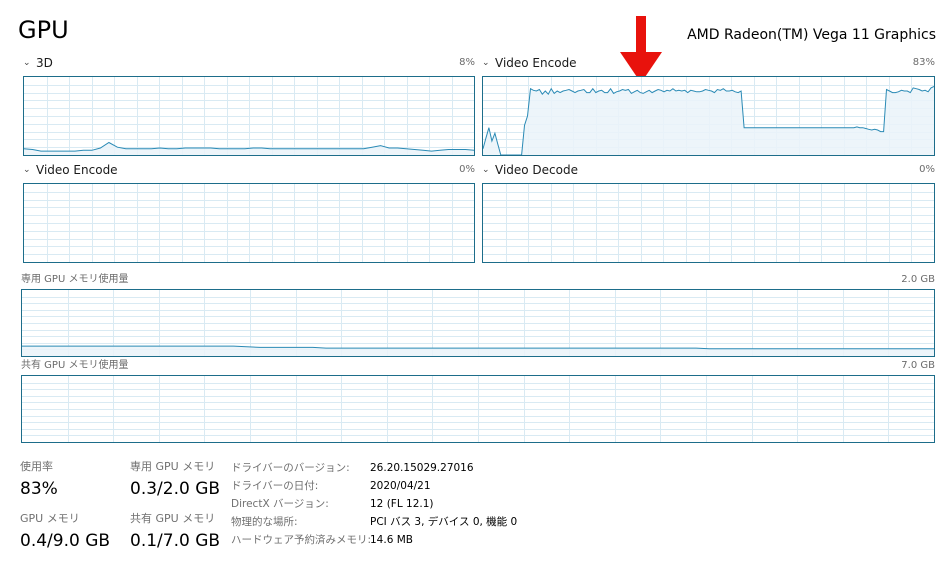 The image size is (947, 570). What do you see at coordinates (536, 63) in the screenshot?
I see `panel-video-encode-name: Video Encode` at bounding box center [536, 63].